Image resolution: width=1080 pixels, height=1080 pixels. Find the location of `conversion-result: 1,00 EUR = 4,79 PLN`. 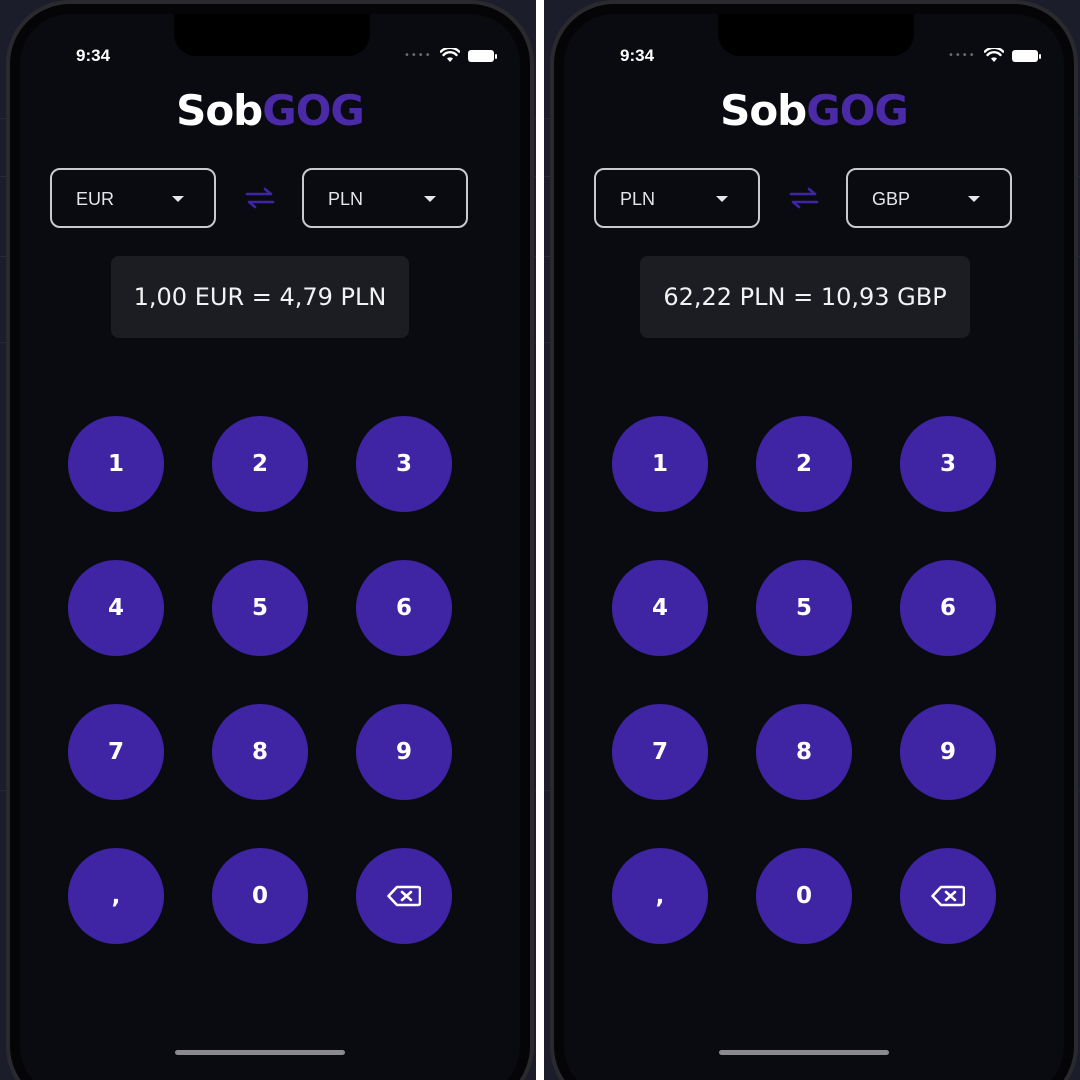

conversion-result: 1,00 EUR = 4,79 PLN is located at coordinates (260, 297).